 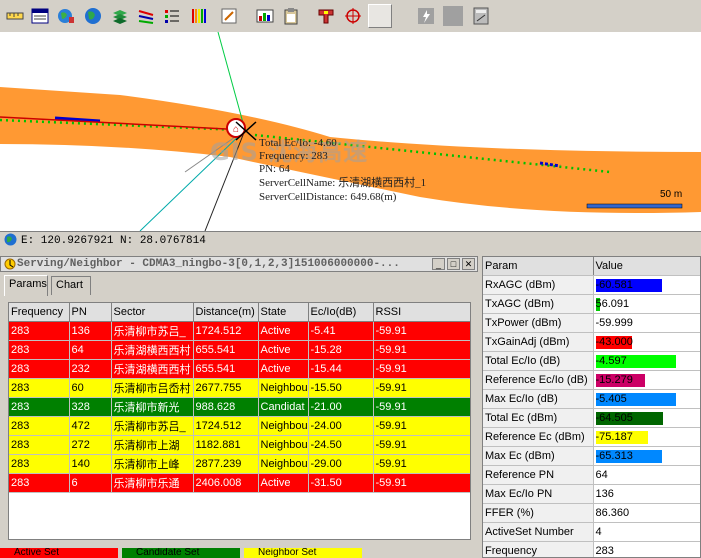 I want to click on param-row: TxAGC (dBm) 56.091, so click(x=591, y=304).